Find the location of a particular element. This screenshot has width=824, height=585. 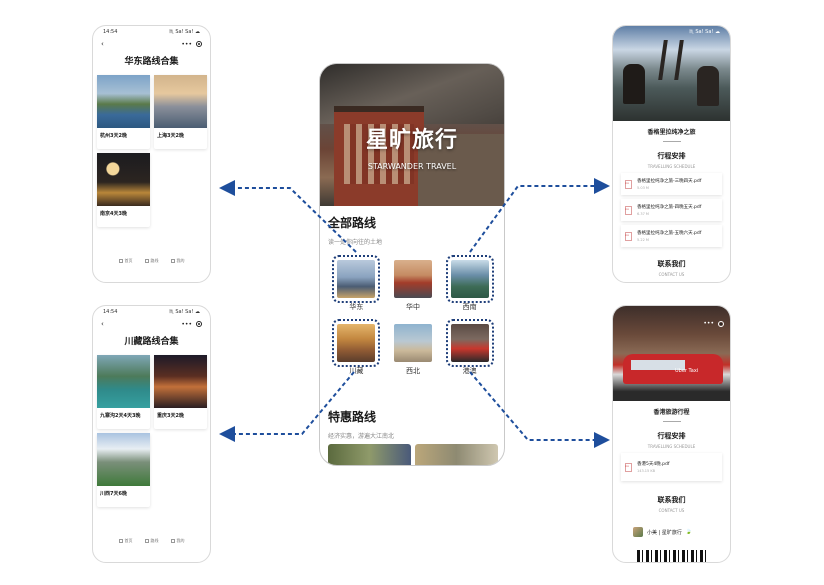

arrow-to-east is located at coordinates (288, 216).